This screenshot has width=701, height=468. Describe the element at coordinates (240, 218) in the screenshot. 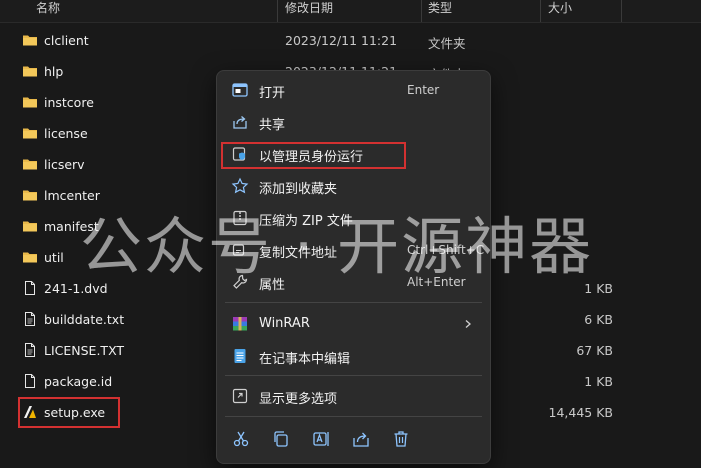

I see `zip-icon` at that location.